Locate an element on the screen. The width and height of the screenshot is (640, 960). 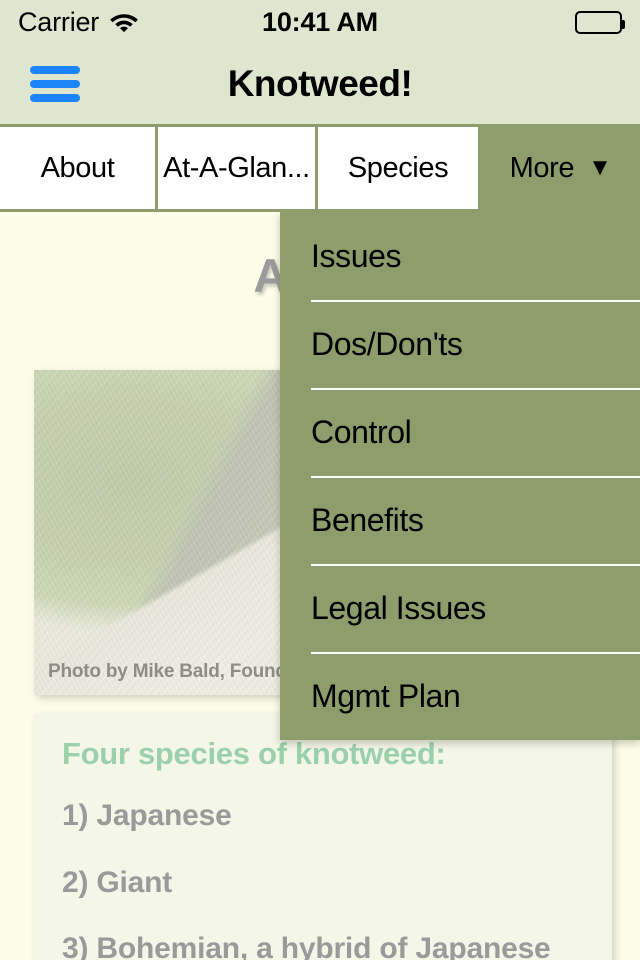
tab-about-label: About is located at coordinates (77, 167).